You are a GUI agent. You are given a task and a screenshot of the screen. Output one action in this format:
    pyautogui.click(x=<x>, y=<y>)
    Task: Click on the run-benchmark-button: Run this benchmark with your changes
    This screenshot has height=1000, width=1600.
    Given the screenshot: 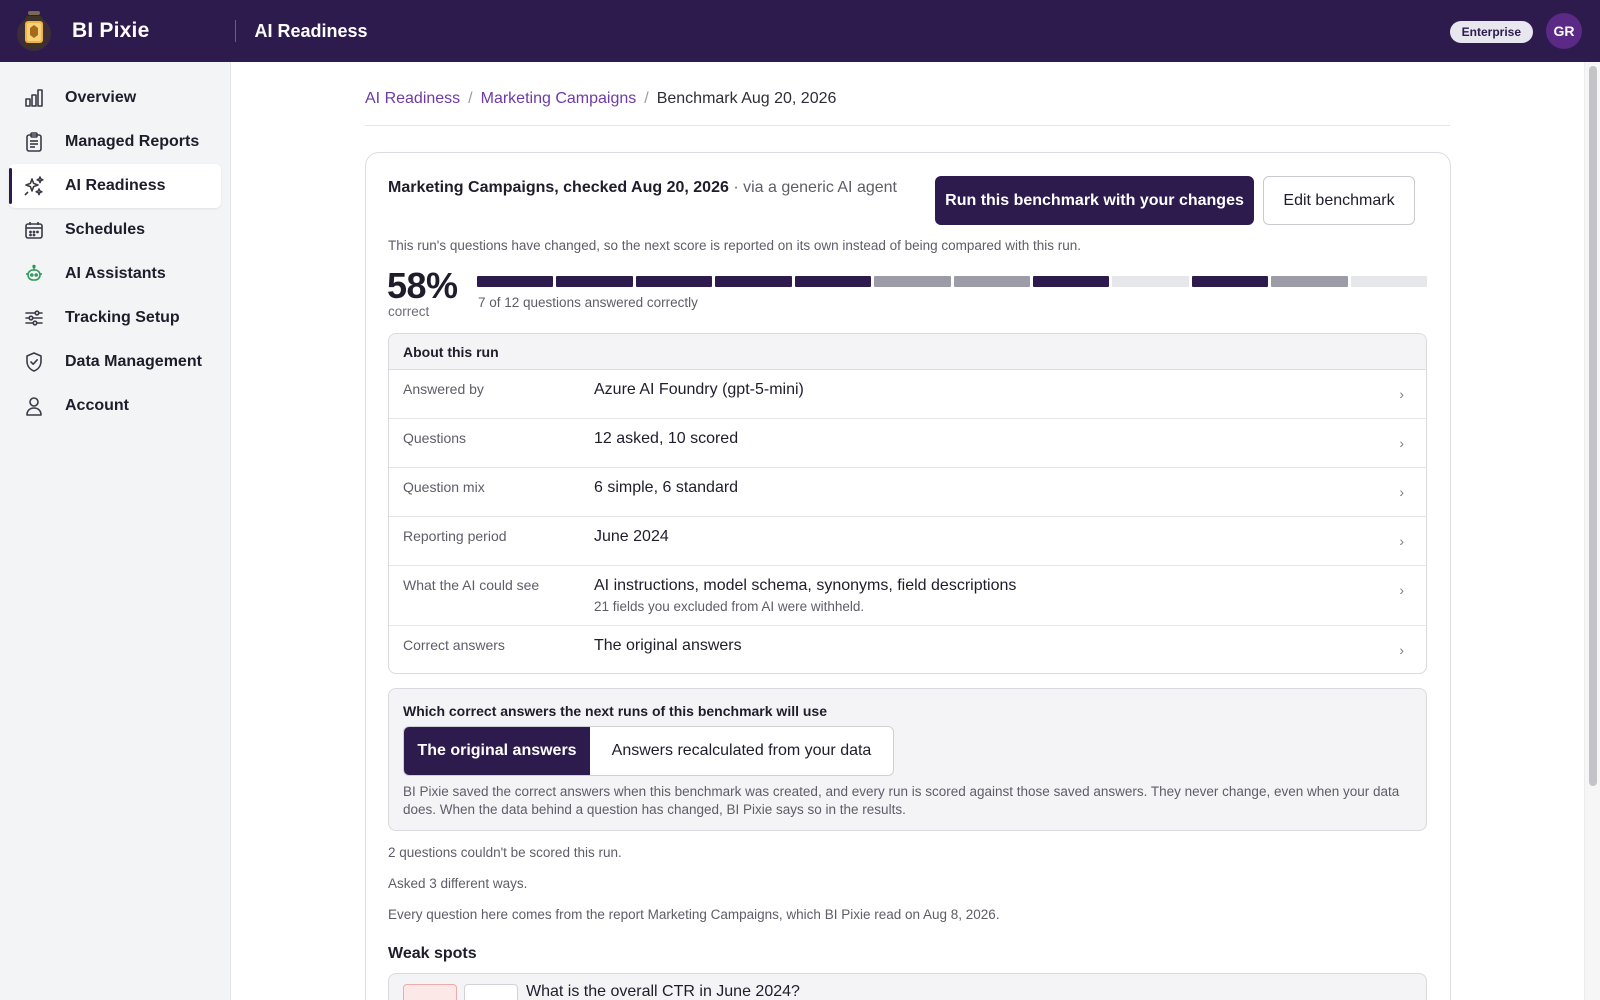 What is the action you would take?
    pyautogui.click(x=1094, y=200)
    